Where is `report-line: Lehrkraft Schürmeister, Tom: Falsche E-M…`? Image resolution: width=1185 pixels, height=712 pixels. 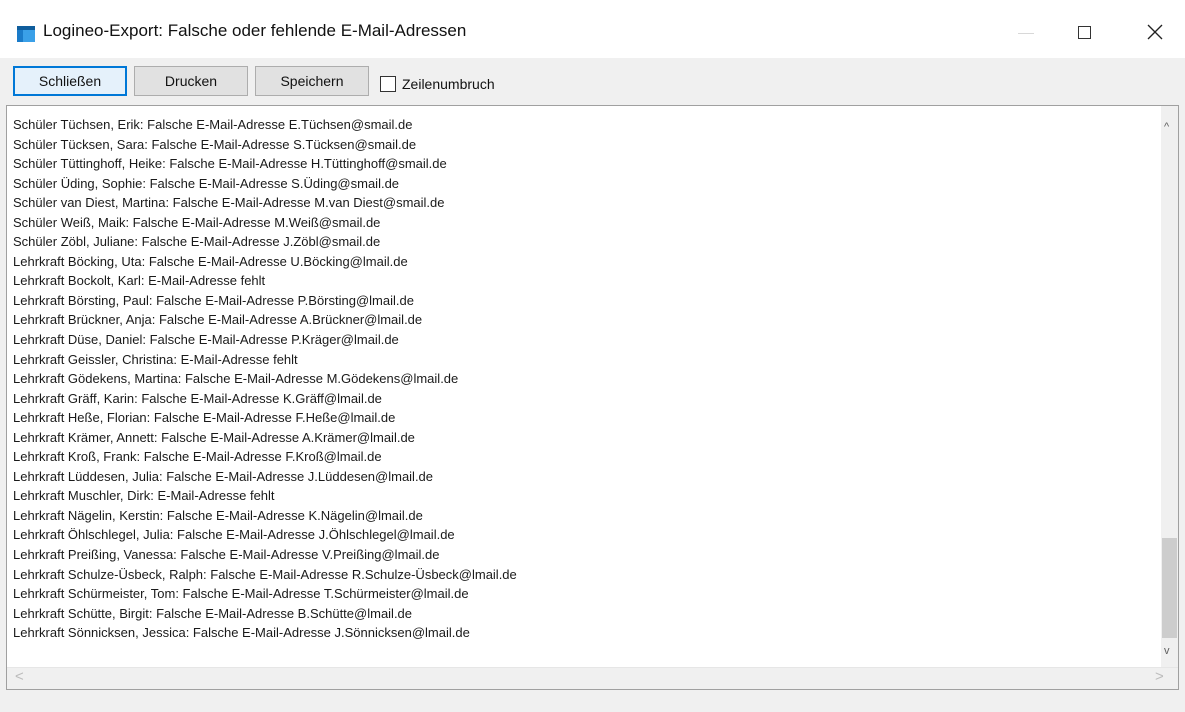 report-line: Lehrkraft Schürmeister, Tom: Falsche E-M… is located at coordinates (241, 594).